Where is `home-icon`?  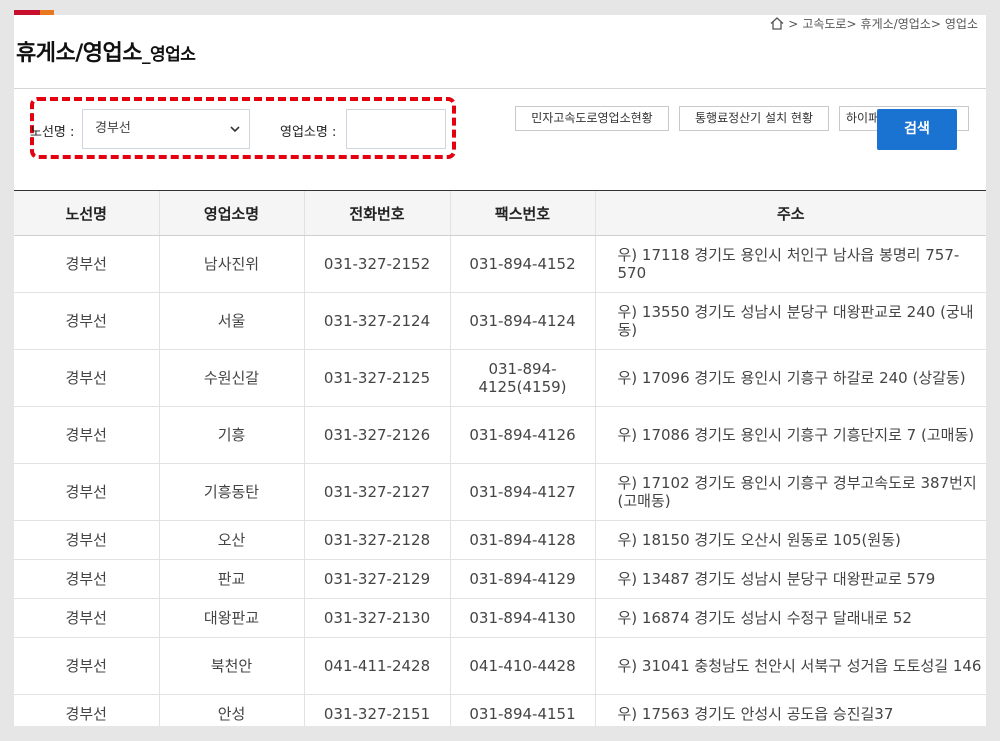
home-icon is located at coordinates (777, 23).